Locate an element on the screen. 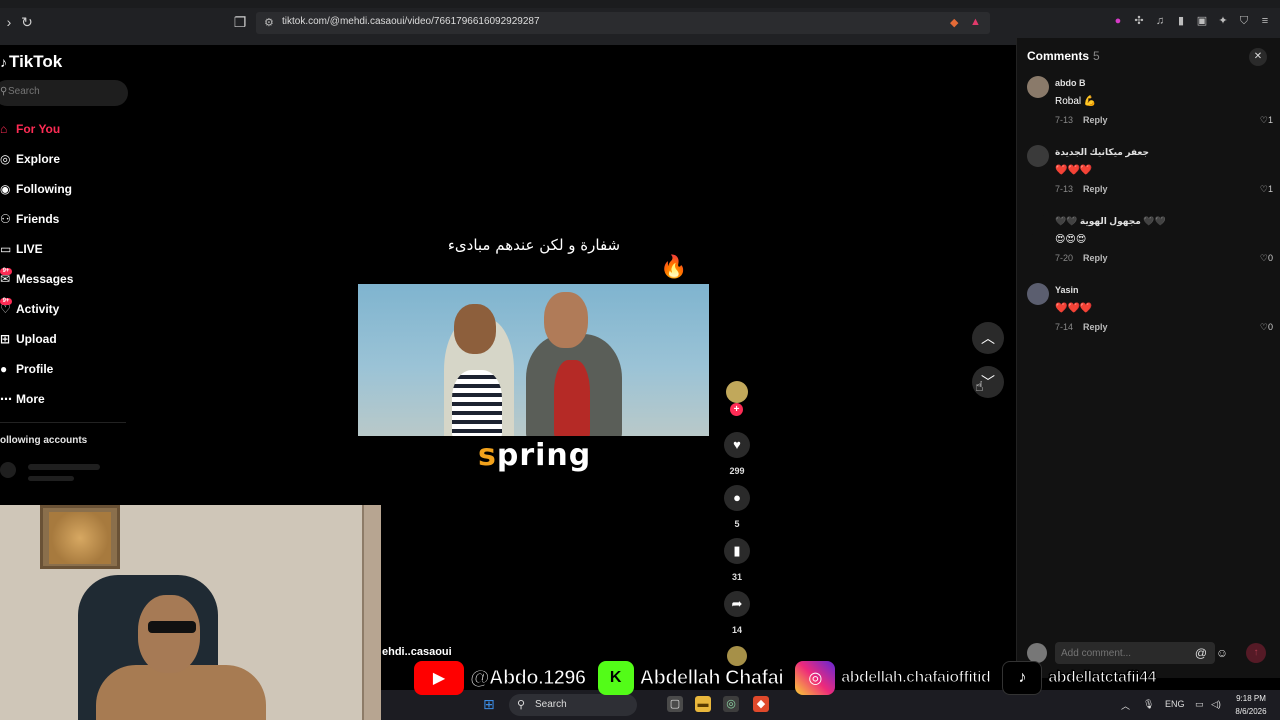 This screenshot has width=1280, height=720. heart-icon: ♥ is located at coordinates (737, 445).